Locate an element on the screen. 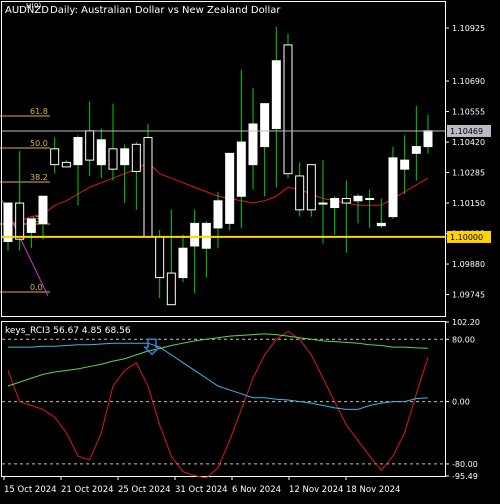 This screenshot has height=504, width=500. price-tick-label: 1.10150 is located at coordinates (468, 203).